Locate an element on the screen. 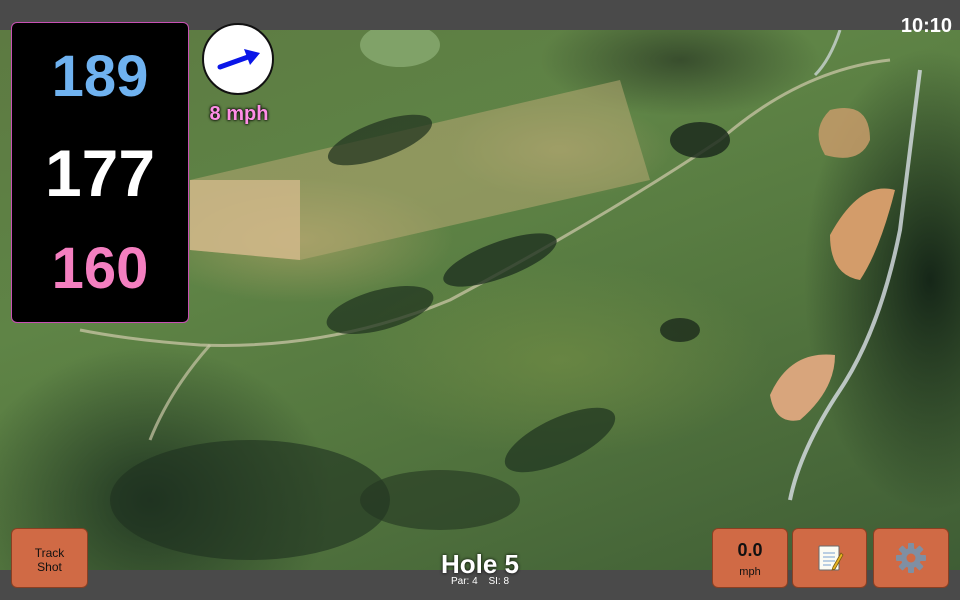 This screenshot has width=960, height=600. back-distance: 189 is located at coordinates (100, 76).